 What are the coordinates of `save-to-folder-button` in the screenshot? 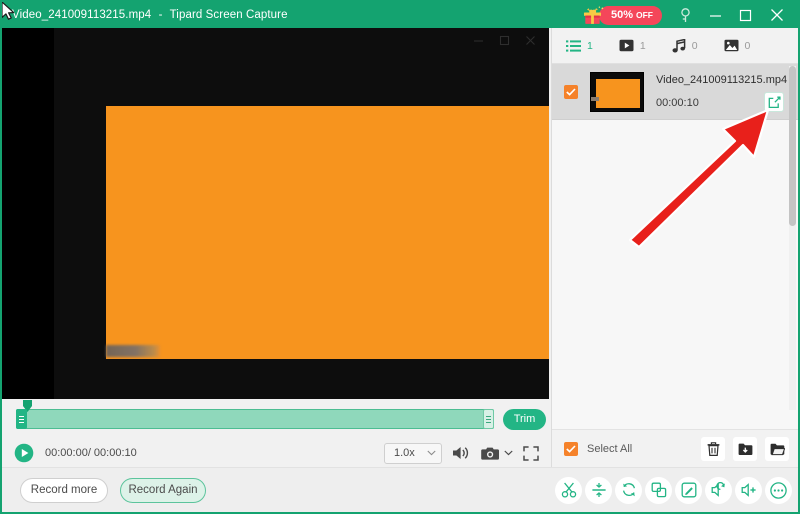 It's located at (745, 448).